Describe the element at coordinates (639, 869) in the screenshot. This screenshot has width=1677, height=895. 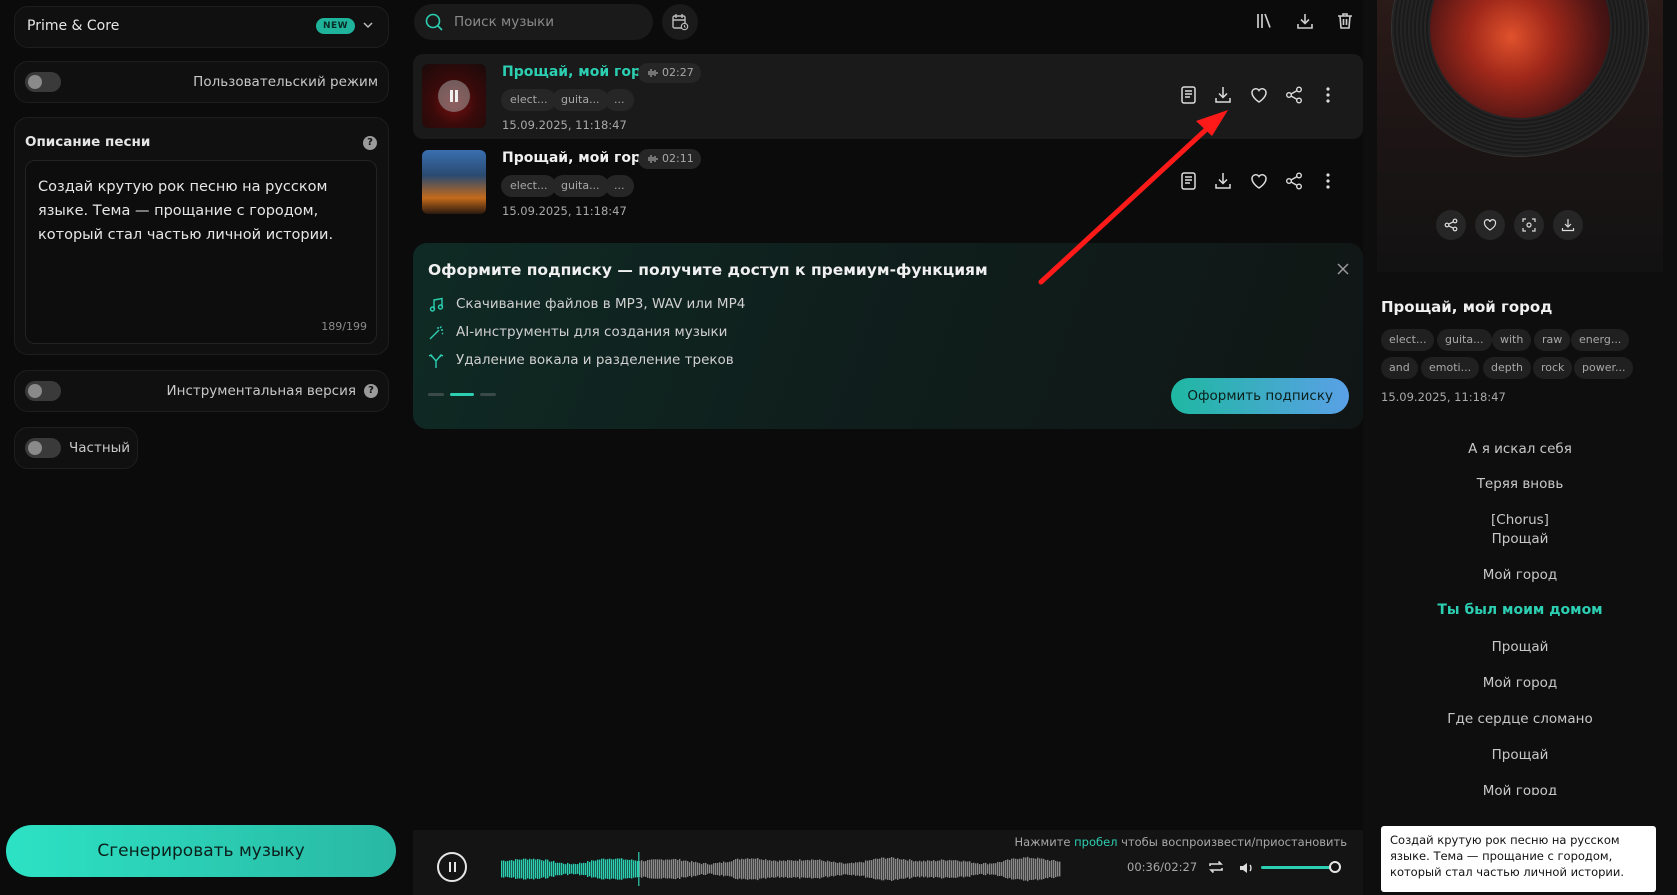
I see `playhead` at that location.